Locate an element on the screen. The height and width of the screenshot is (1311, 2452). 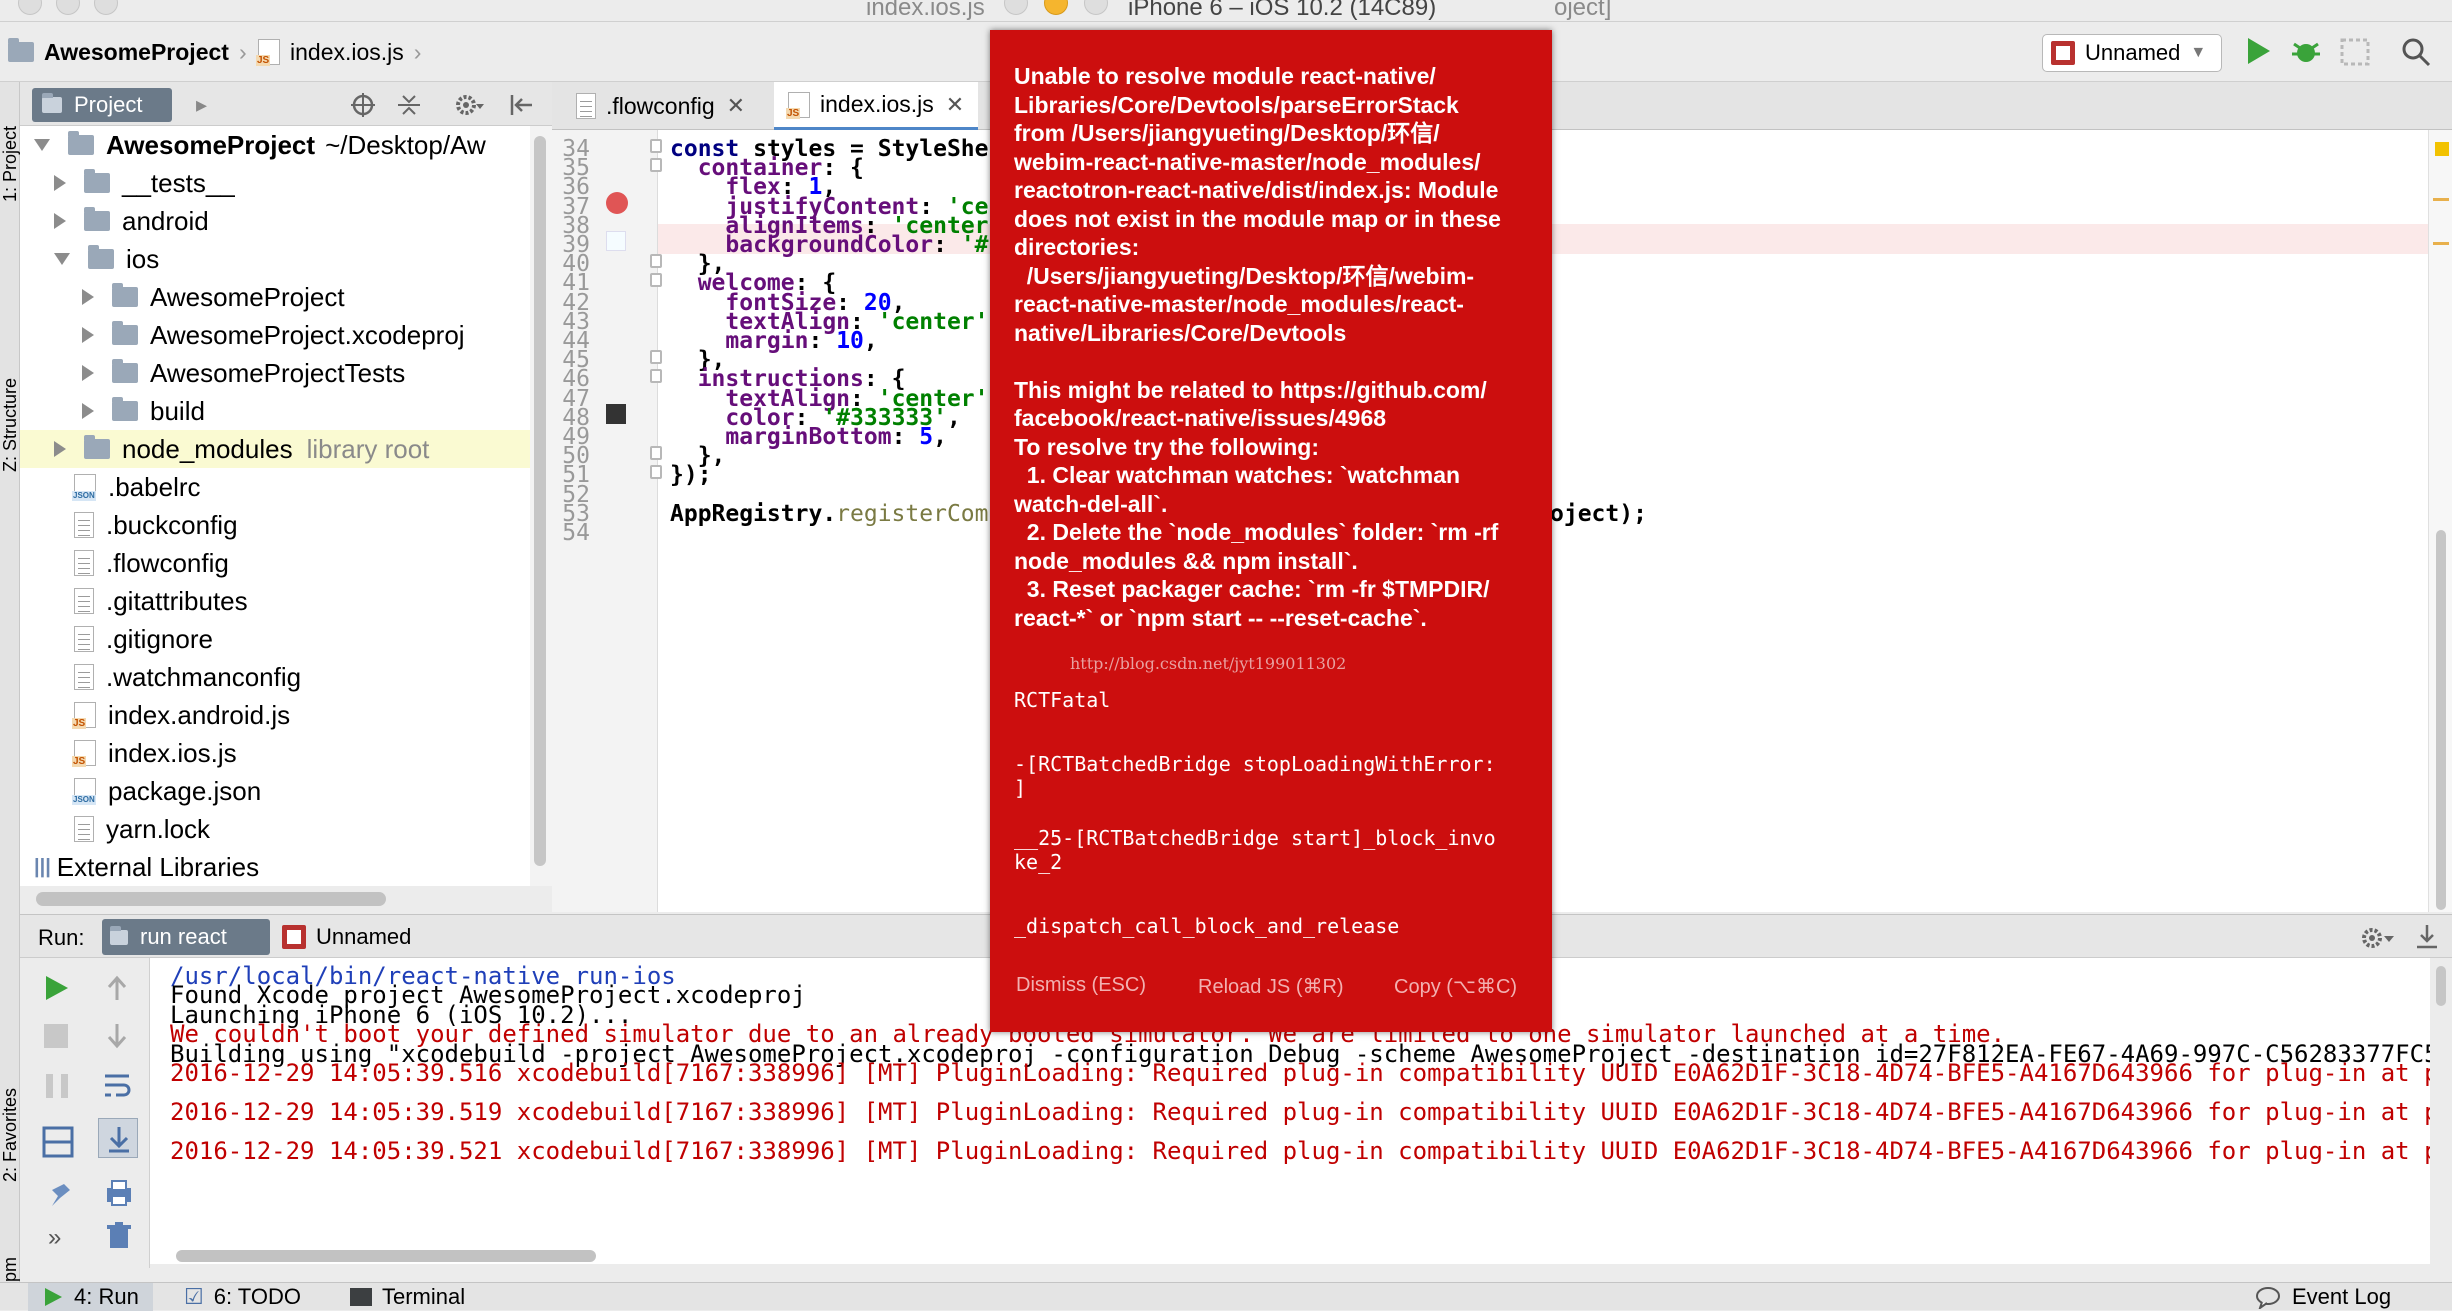
tree-item: .buckconfig is located at coordinates (275, 525).